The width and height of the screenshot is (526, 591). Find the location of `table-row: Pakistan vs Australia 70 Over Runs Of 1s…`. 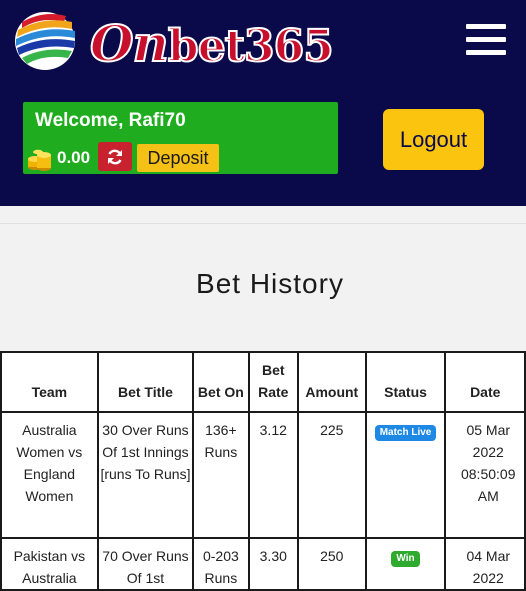

table-row: Pakistan vs Australia 70 Over Runs Of 1s… is located at coordinates (263, 564).